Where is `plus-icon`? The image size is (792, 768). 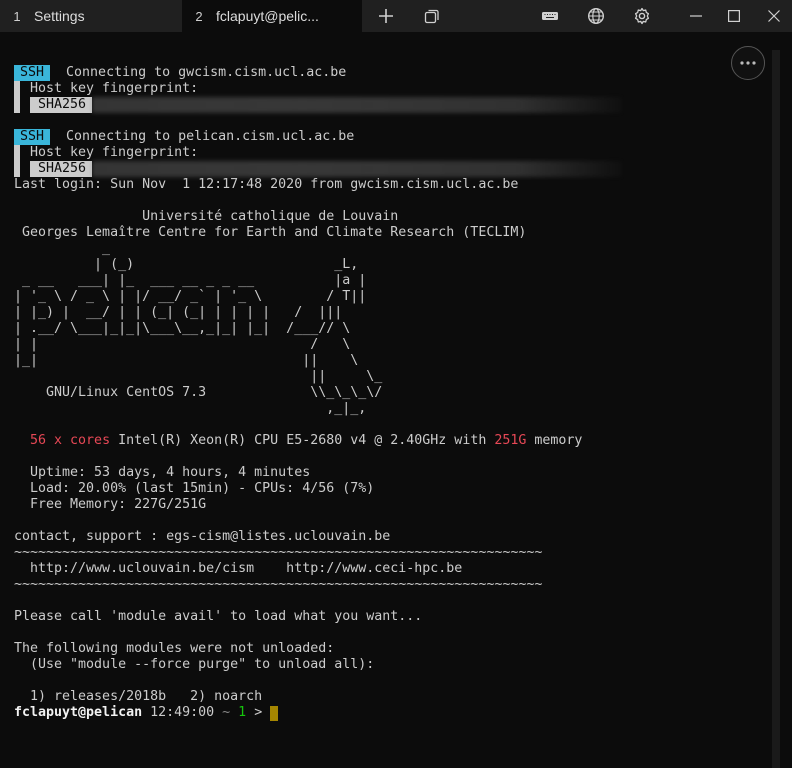 plus-icon is located at coordinates (386, 16).